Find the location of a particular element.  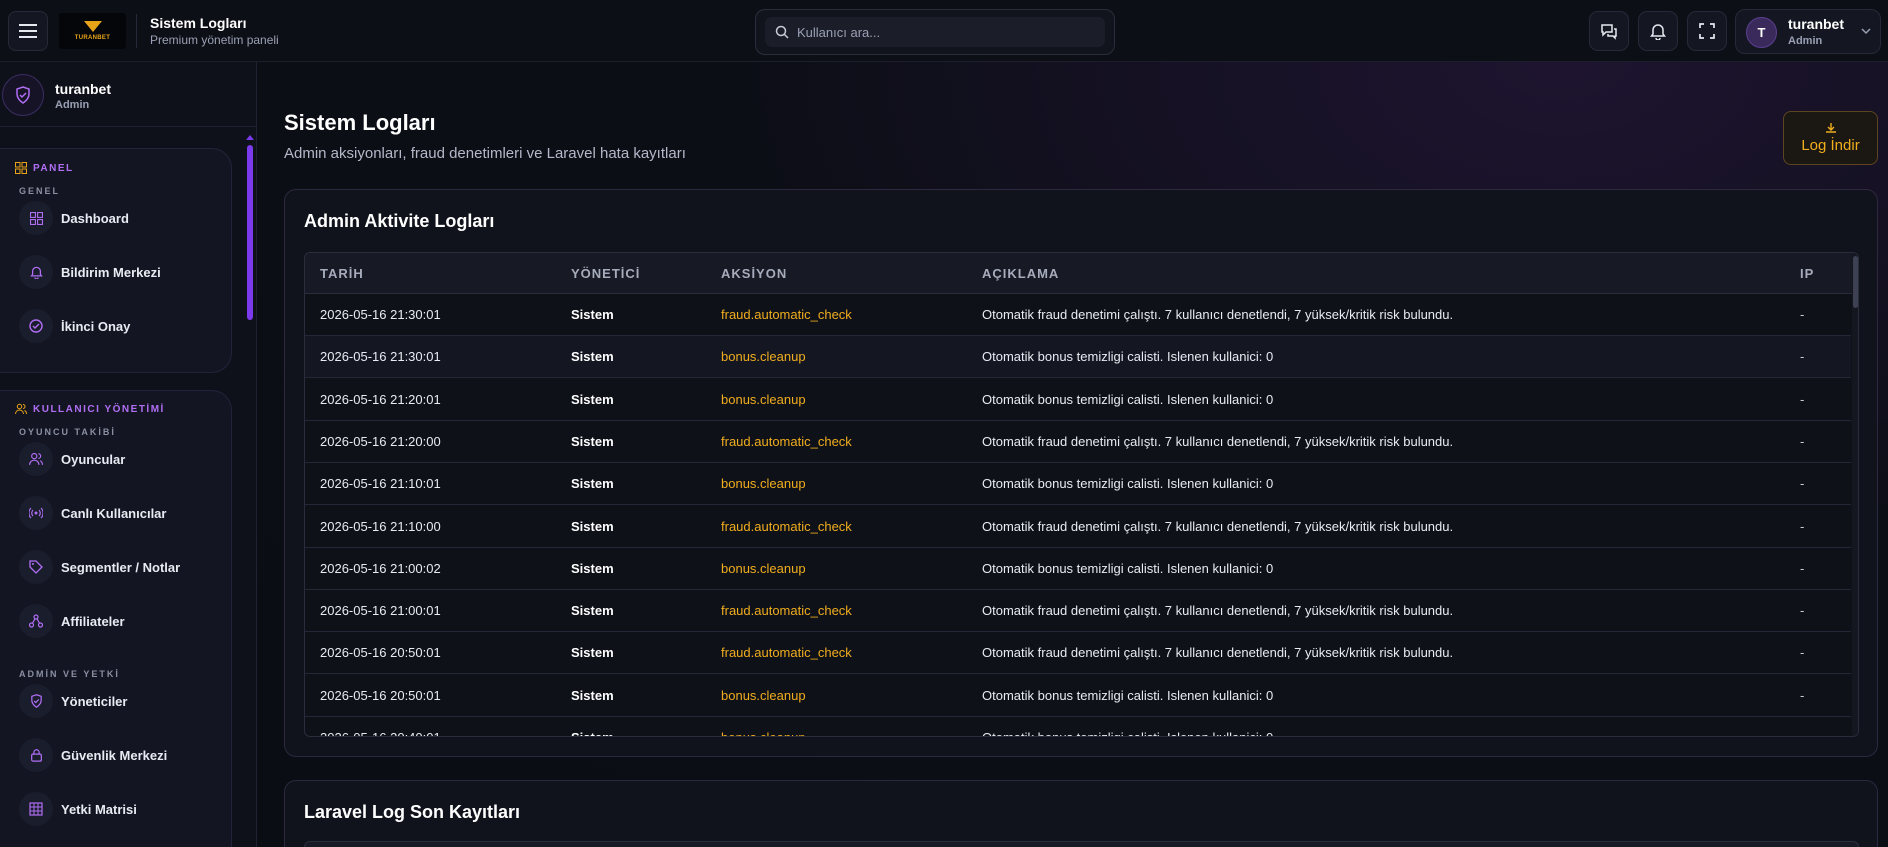

shield-icon is located at coordinates (23, 95).